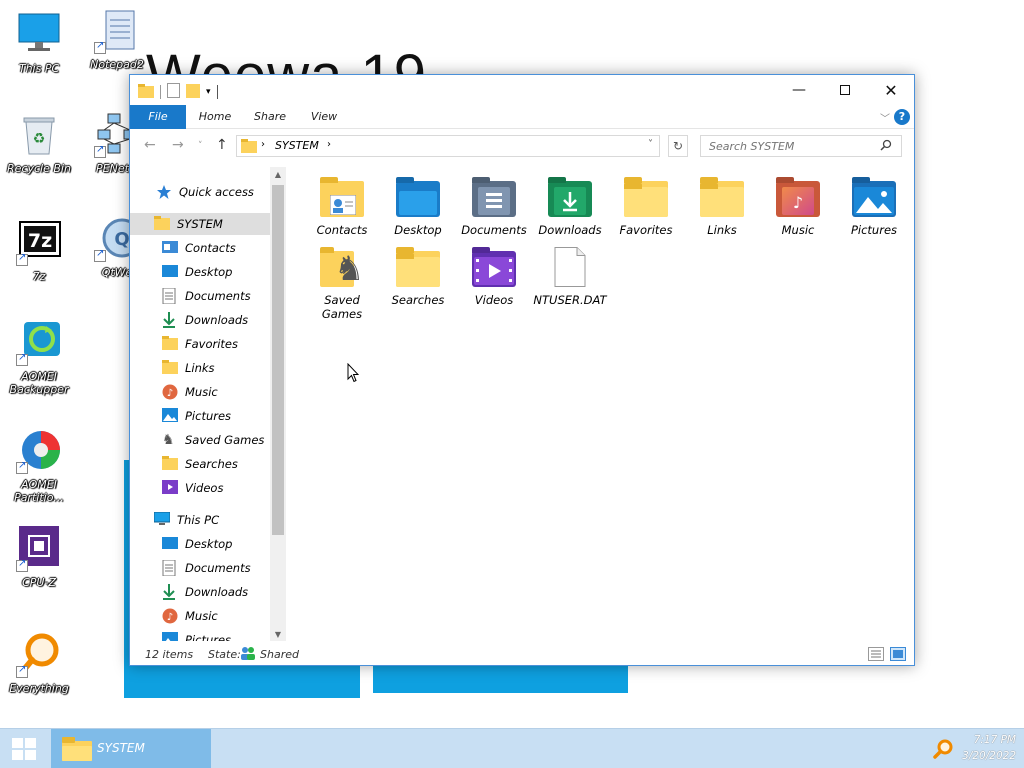 The width and height of the screenshot is (1024, 768). Describe the element at coordinates (650, 144) in the screenshot. I see `address-dropdown-icon: ˅` at that location.